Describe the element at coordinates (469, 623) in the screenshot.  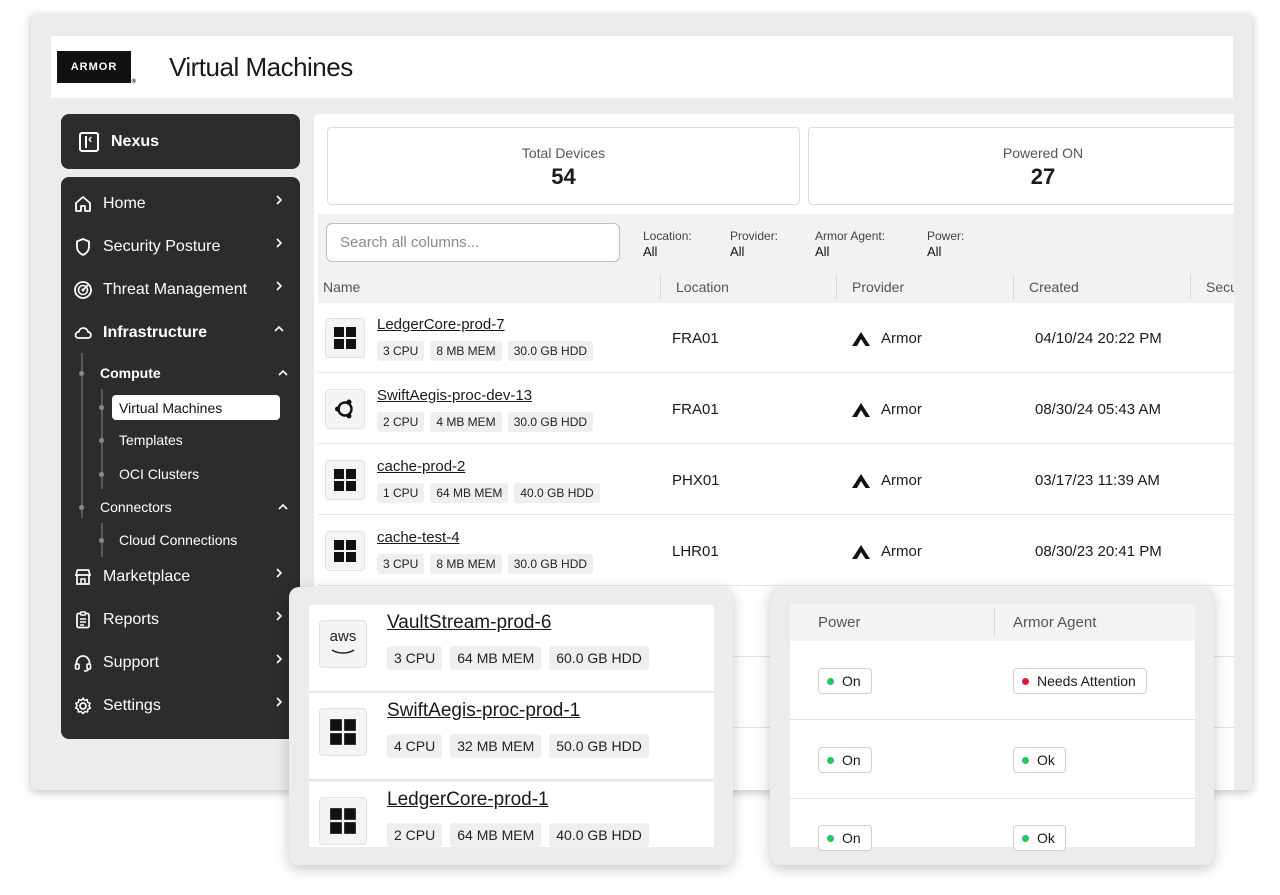
I see `vm-name-link: VaultStream-prod-6` at that location.